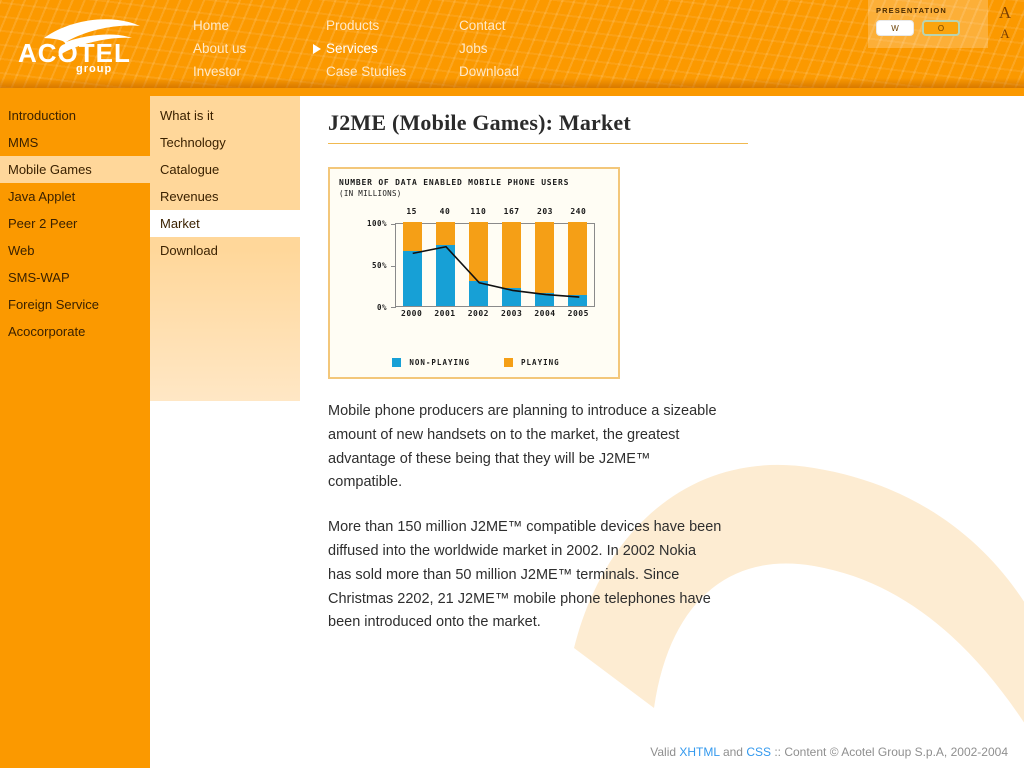 This screenshot has height=768, width=1024. What do you see at coordinates (75, 223) in the screenshot?
I see `sidebar-item-peer-2-peer: Peer 2 Peer` at bounding box center [75, 223].